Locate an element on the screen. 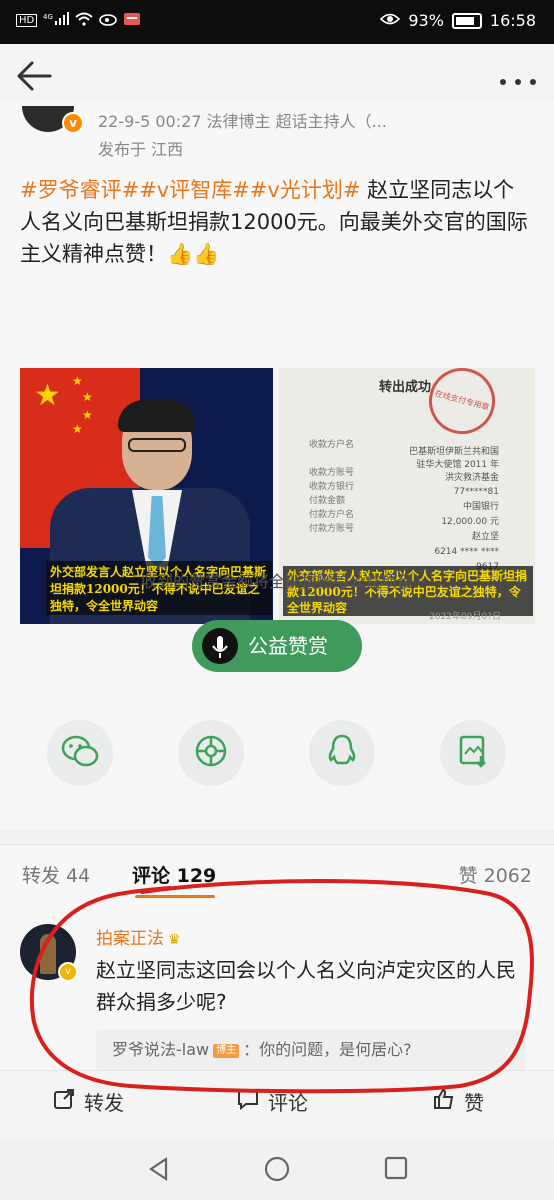 The width and height of the screenshot is (554, 1200). microphone-icon is located at coordinates (220, 646).